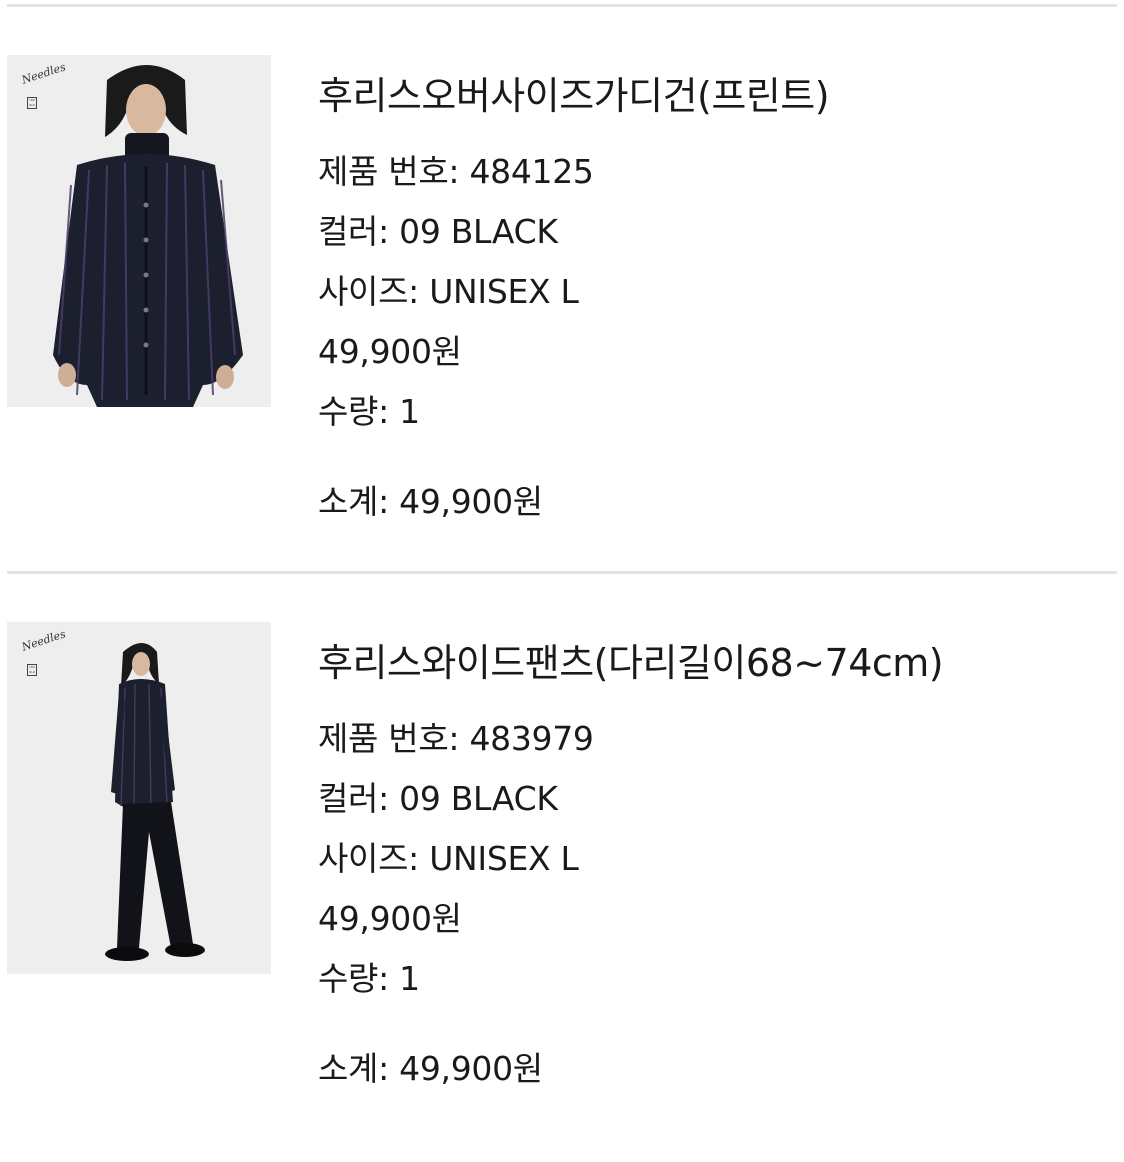 The width and height of the screenshot is (1124, 1162). What do you see at coordinates (456, 738) in the screenshot?
I see `product-number: 제품 번호: 483979` at bounding box center [456, 738].